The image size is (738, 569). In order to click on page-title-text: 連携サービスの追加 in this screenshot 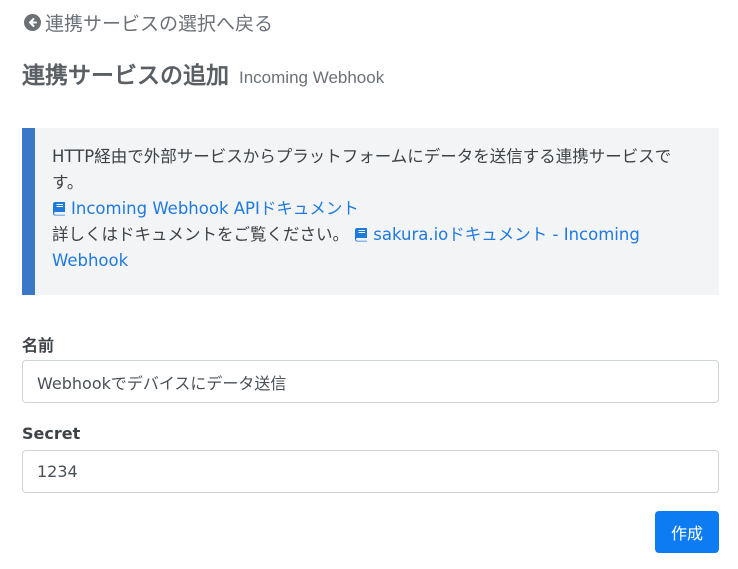, I will do `click(125, 76)`.